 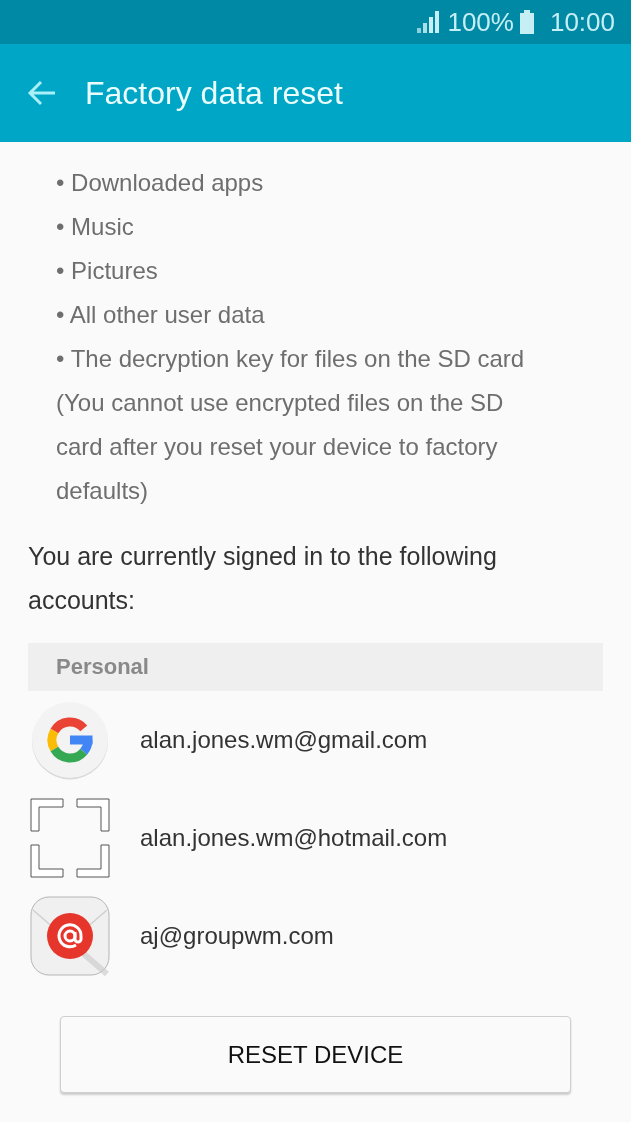 I want to click on account-email: alan.jones.wm@hotmail.com, so click(x=294, y=838).